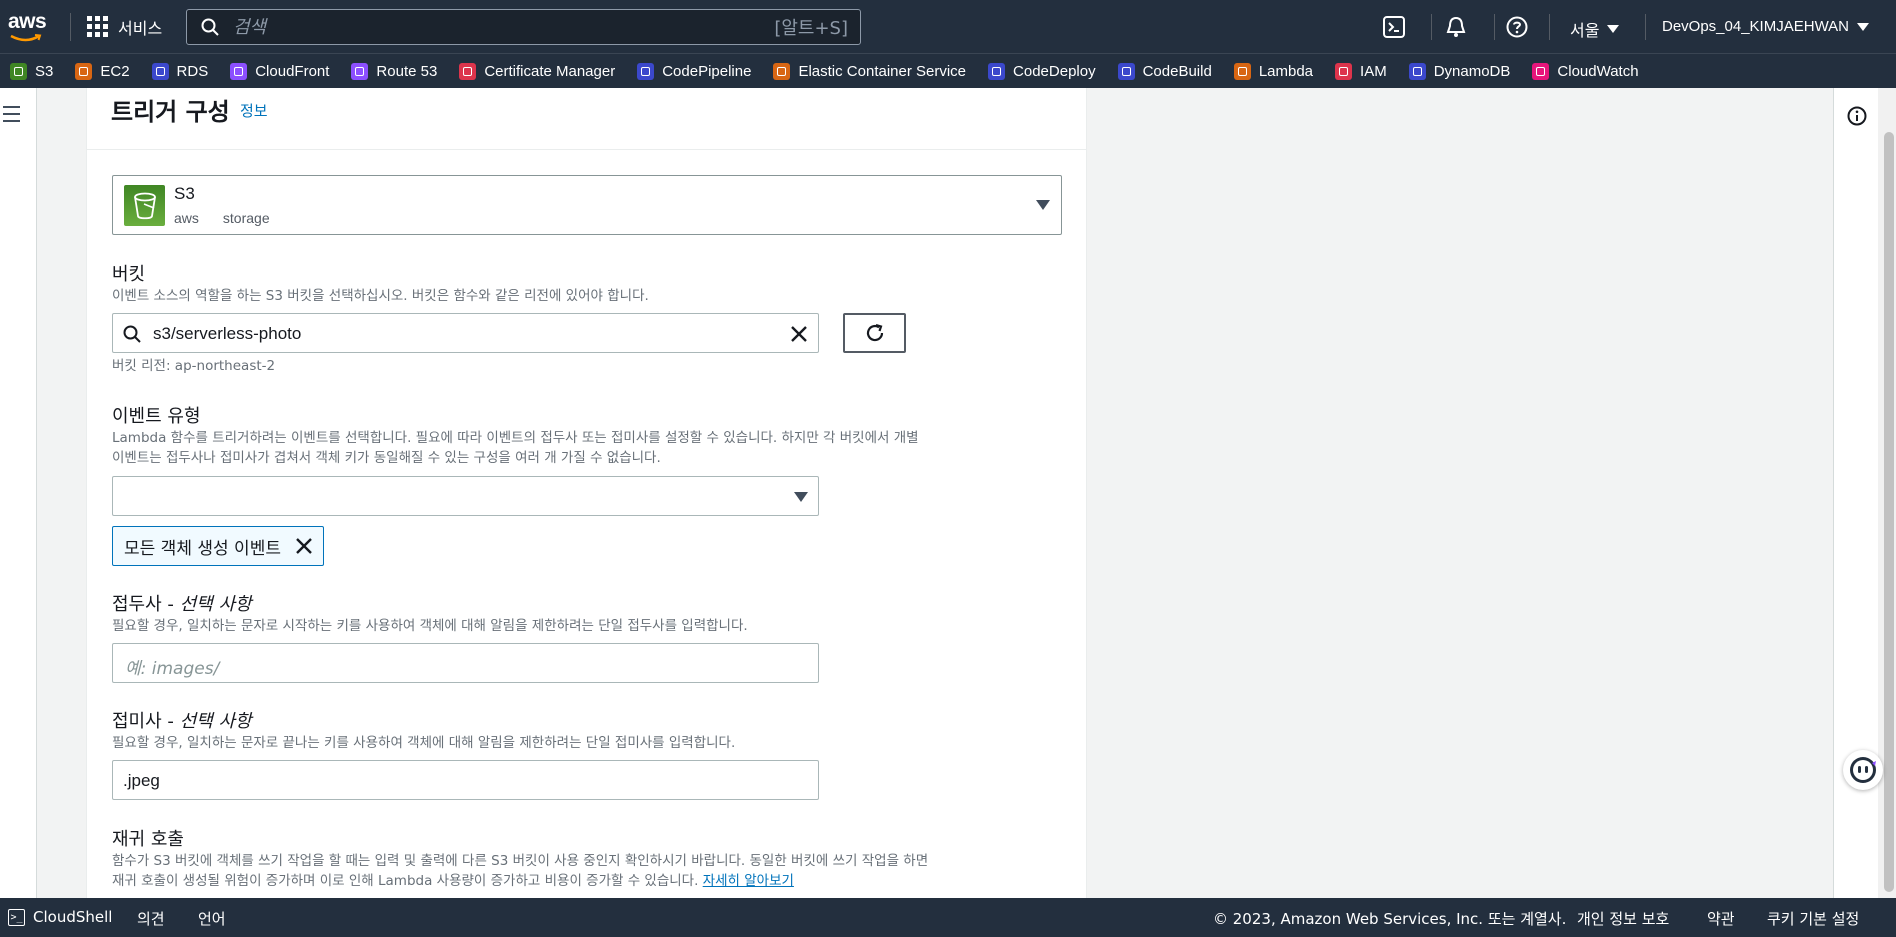  Describe the element at coordinates (60, 917) in the screenshot. I see `cloudshell-button: >_ CloudShell` at that location.